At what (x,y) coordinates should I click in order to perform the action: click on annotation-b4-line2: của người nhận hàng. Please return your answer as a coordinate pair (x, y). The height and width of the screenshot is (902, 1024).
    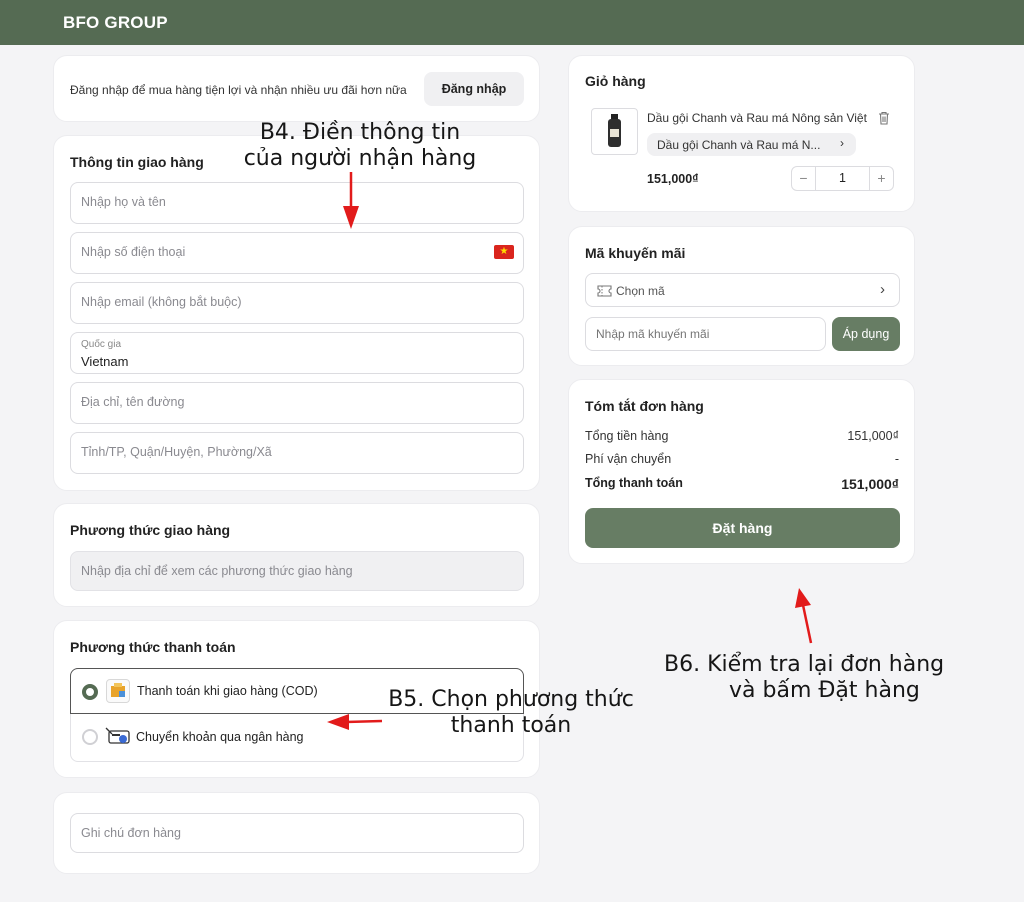
    Looking at the image, I should click on (360, 159).